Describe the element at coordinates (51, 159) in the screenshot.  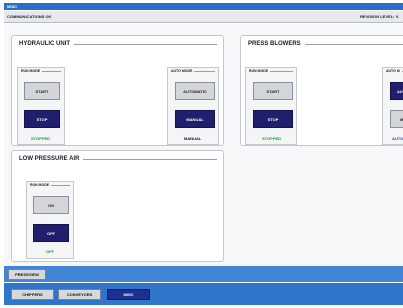
I see `panel-title: LOW PRESSURE AIR` at that location.